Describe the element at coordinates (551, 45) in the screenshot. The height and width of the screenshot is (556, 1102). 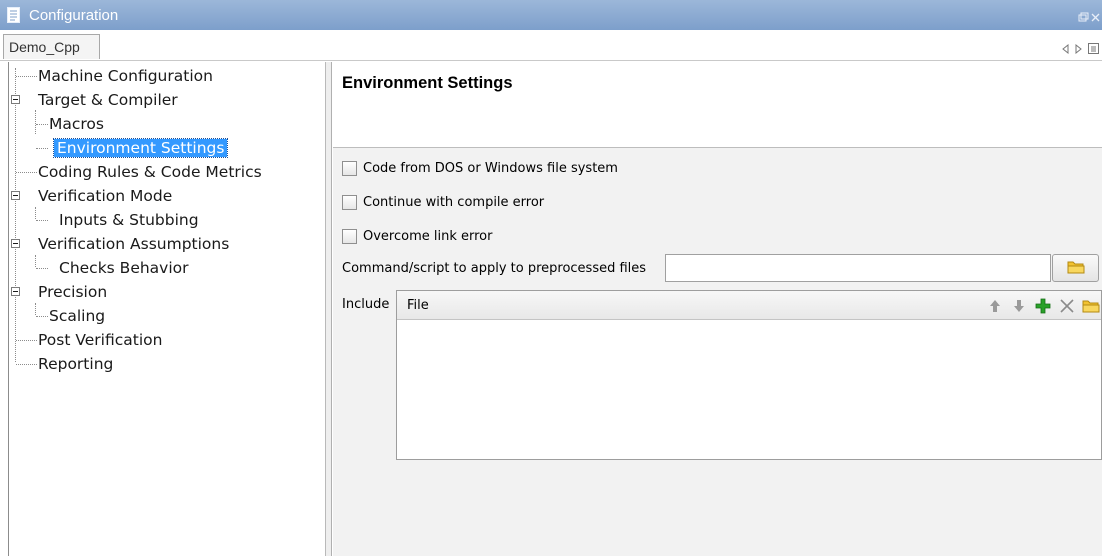
I see `tab-bar: Demo_Cpp` at that location.